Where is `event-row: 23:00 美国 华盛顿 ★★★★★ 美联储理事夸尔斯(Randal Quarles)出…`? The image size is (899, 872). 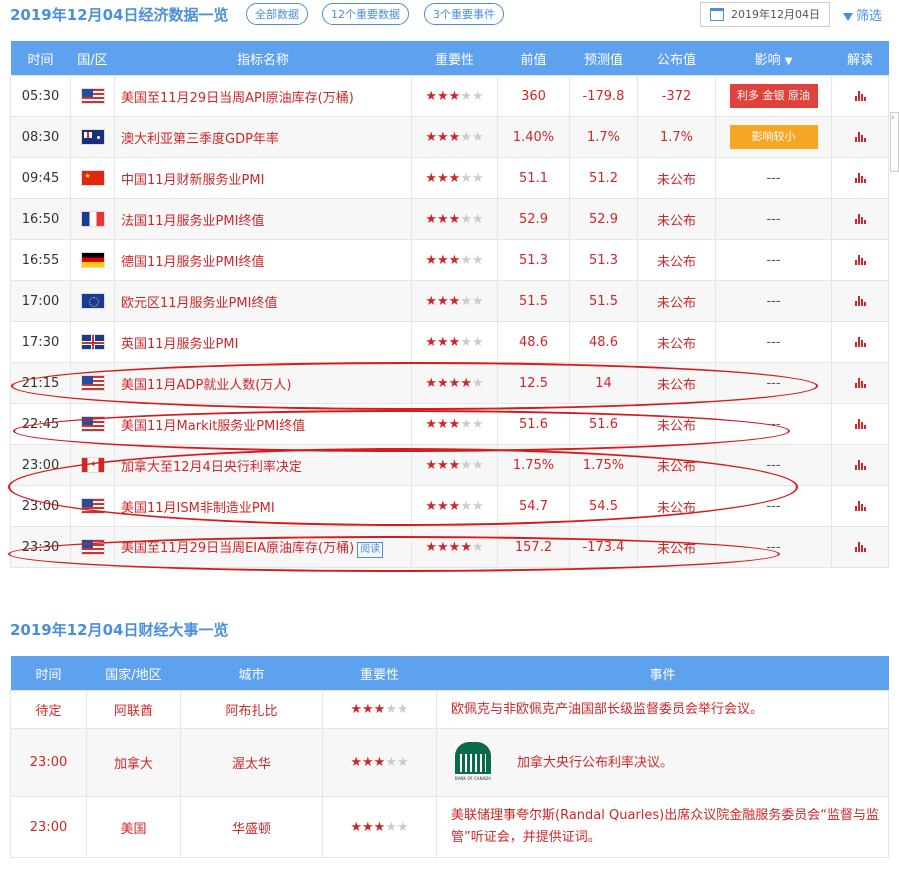 event-row: 23:00 美国 华盛顿 ★★★★★ 美联储理事夸尔斯(Randal Quarles)出… is located at coordinates (449, 827).